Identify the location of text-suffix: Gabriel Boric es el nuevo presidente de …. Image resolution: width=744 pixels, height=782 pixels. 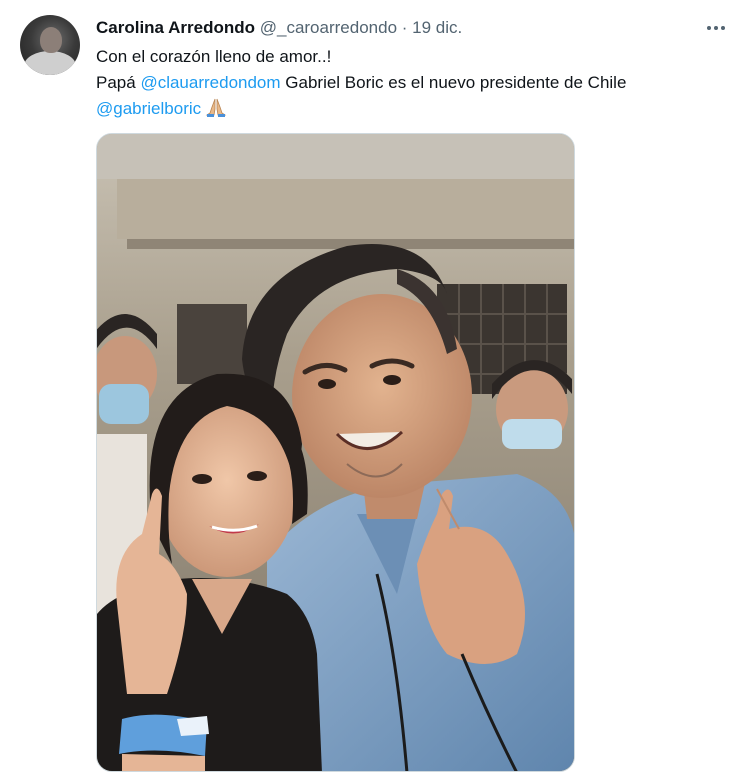
(453, 82).